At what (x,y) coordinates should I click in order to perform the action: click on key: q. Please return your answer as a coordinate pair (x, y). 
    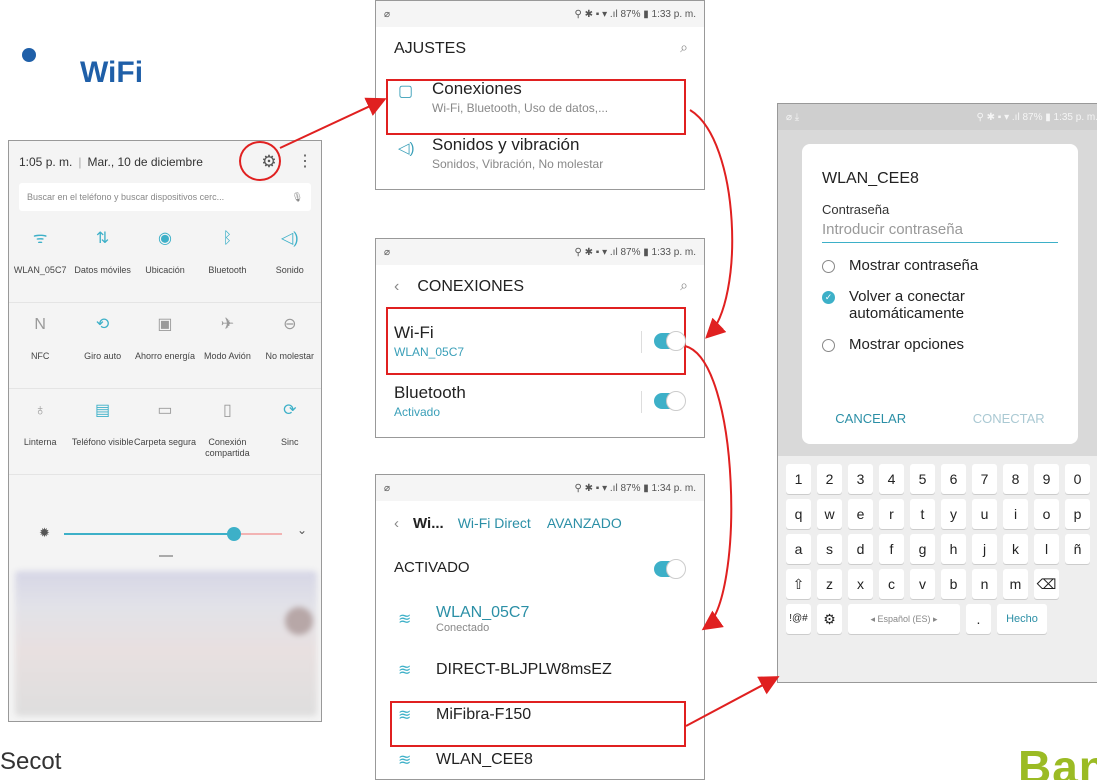
    Looking at the image, I should click on (798, 514).